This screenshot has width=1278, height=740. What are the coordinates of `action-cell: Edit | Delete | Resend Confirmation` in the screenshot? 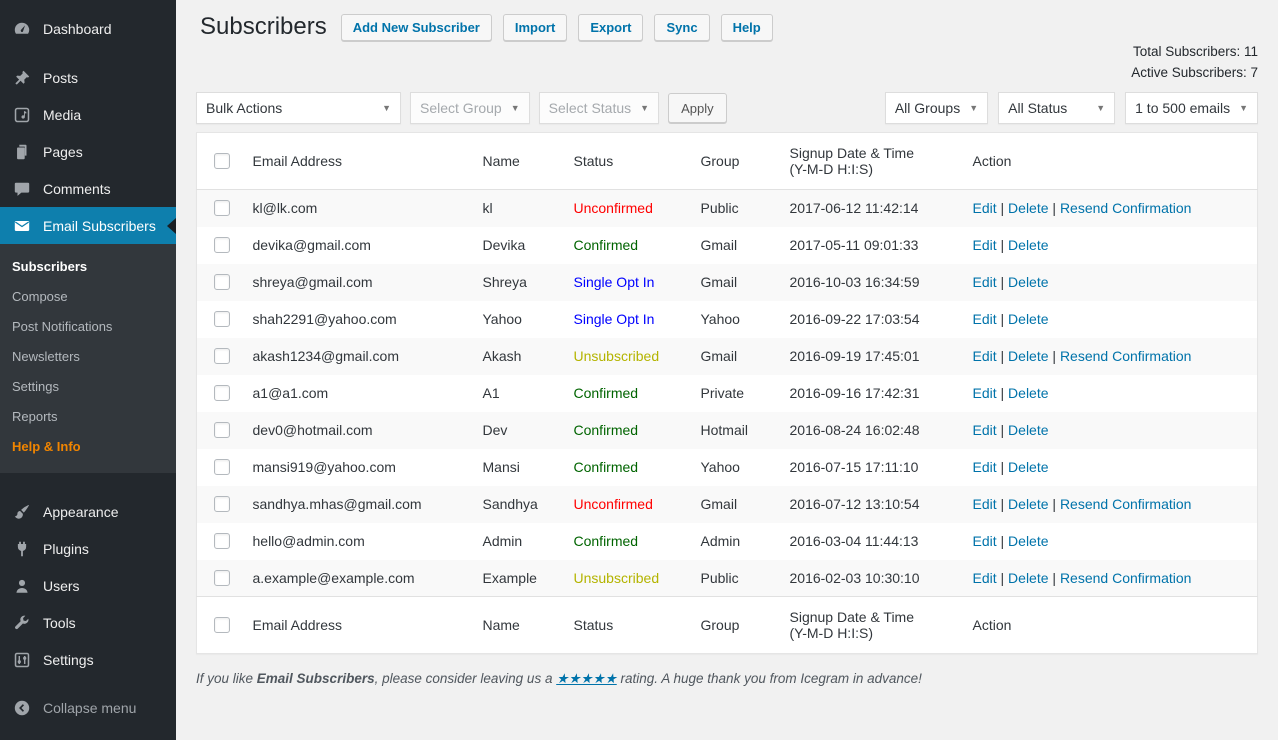 It's located at (1110, 356).